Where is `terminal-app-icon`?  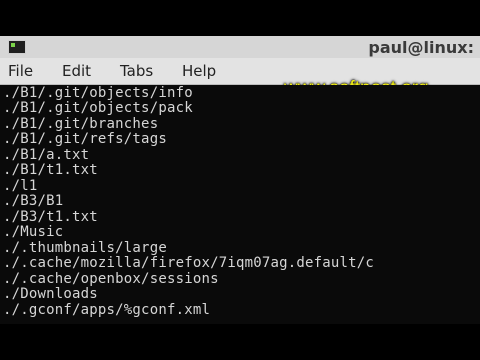
terminal-app-icon is located at coordinates (17, 47).